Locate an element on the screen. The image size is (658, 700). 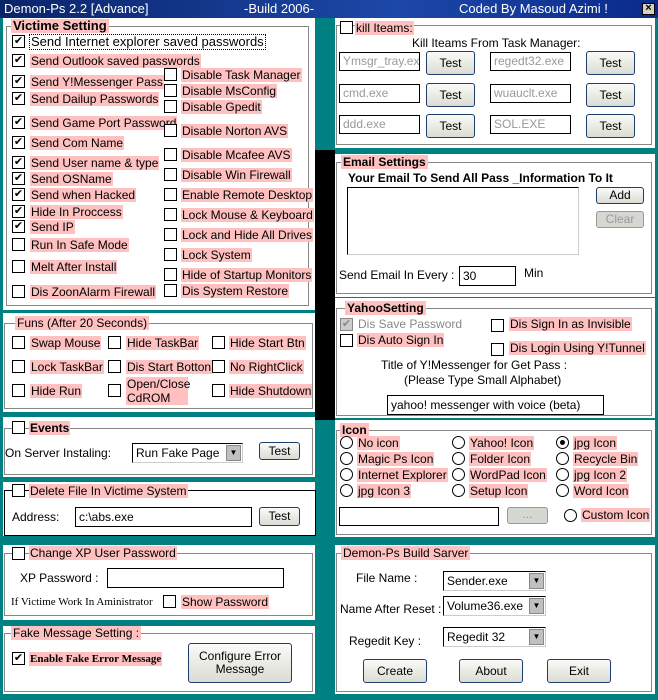
custom-icon-path-input is located at coordinates (419, 516).